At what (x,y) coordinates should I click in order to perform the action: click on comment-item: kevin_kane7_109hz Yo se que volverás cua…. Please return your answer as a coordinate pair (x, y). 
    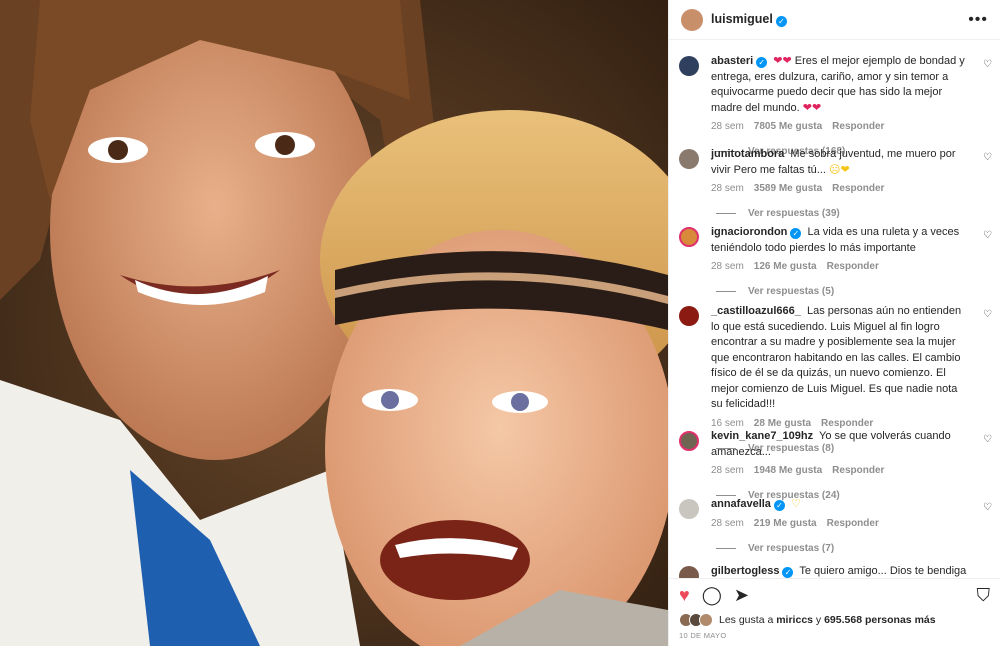
    Looking at the image, I should click on (835, 465).